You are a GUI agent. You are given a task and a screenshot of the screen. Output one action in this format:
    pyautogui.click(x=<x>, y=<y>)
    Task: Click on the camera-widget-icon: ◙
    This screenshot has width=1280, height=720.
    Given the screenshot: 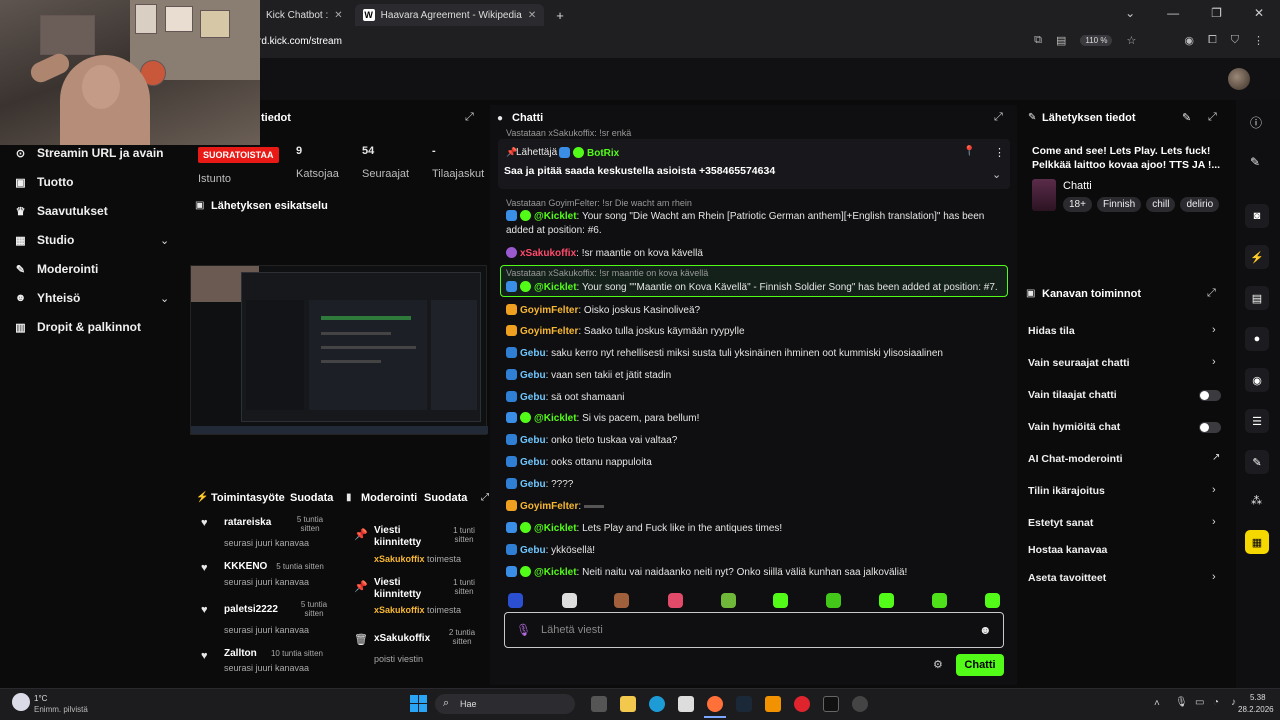 What is the action you would take?
    pyautogui.click(x=1257, y=216)
    